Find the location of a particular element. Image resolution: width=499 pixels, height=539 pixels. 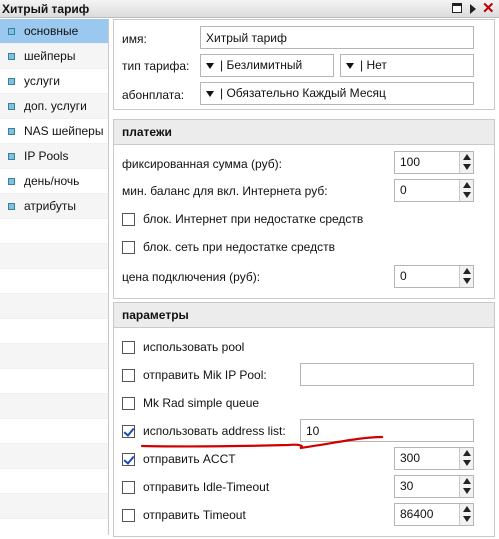

sidebar-item-attributes: атрибуты is located at coordinates (54, 206).